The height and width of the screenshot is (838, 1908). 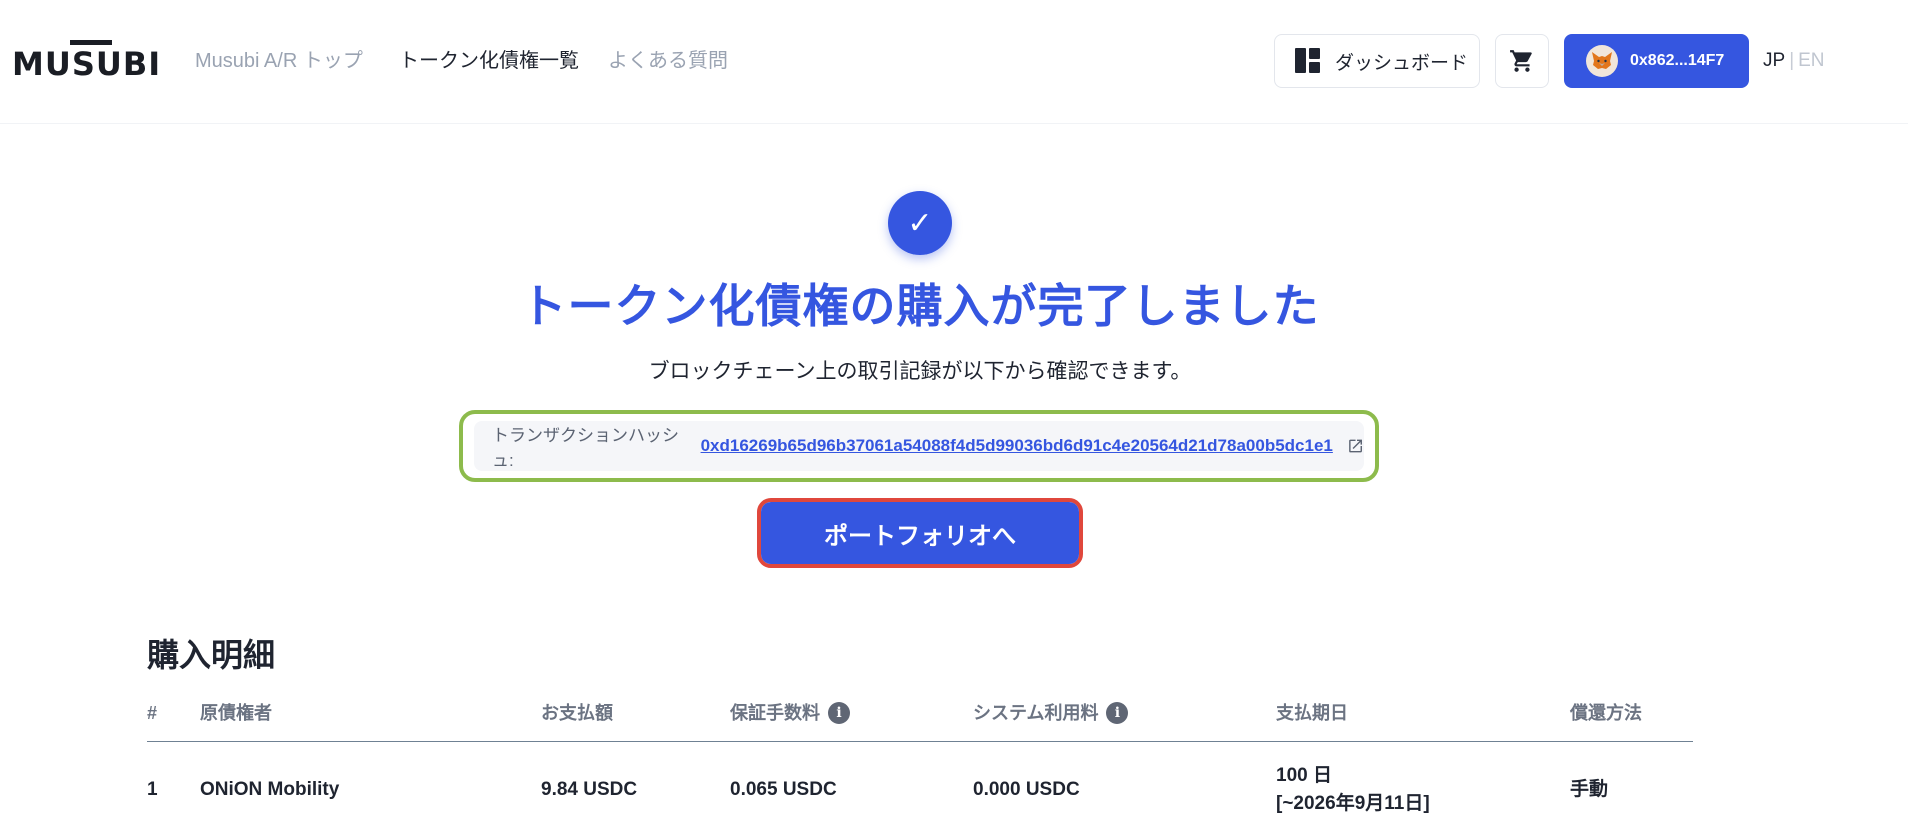 I want to click on column-header-creditor: 原債権者, so click(x=236, y=713).